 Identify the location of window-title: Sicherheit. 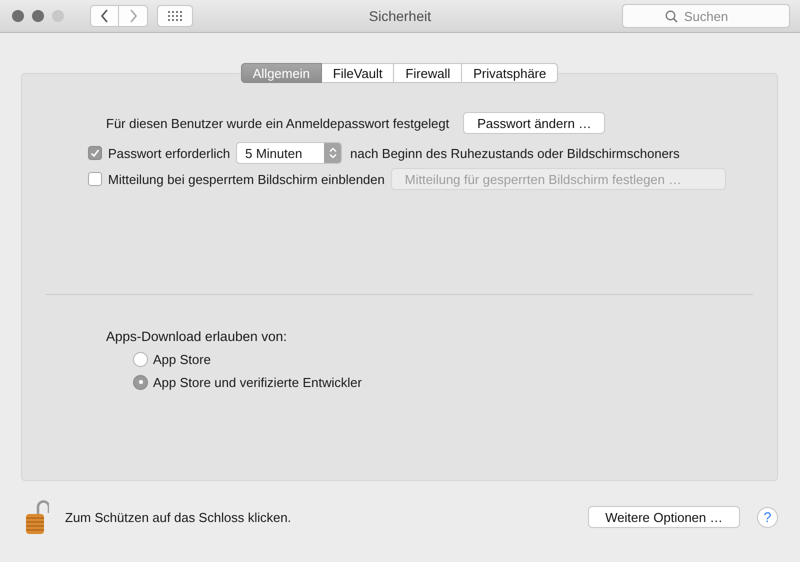
(400, 16).